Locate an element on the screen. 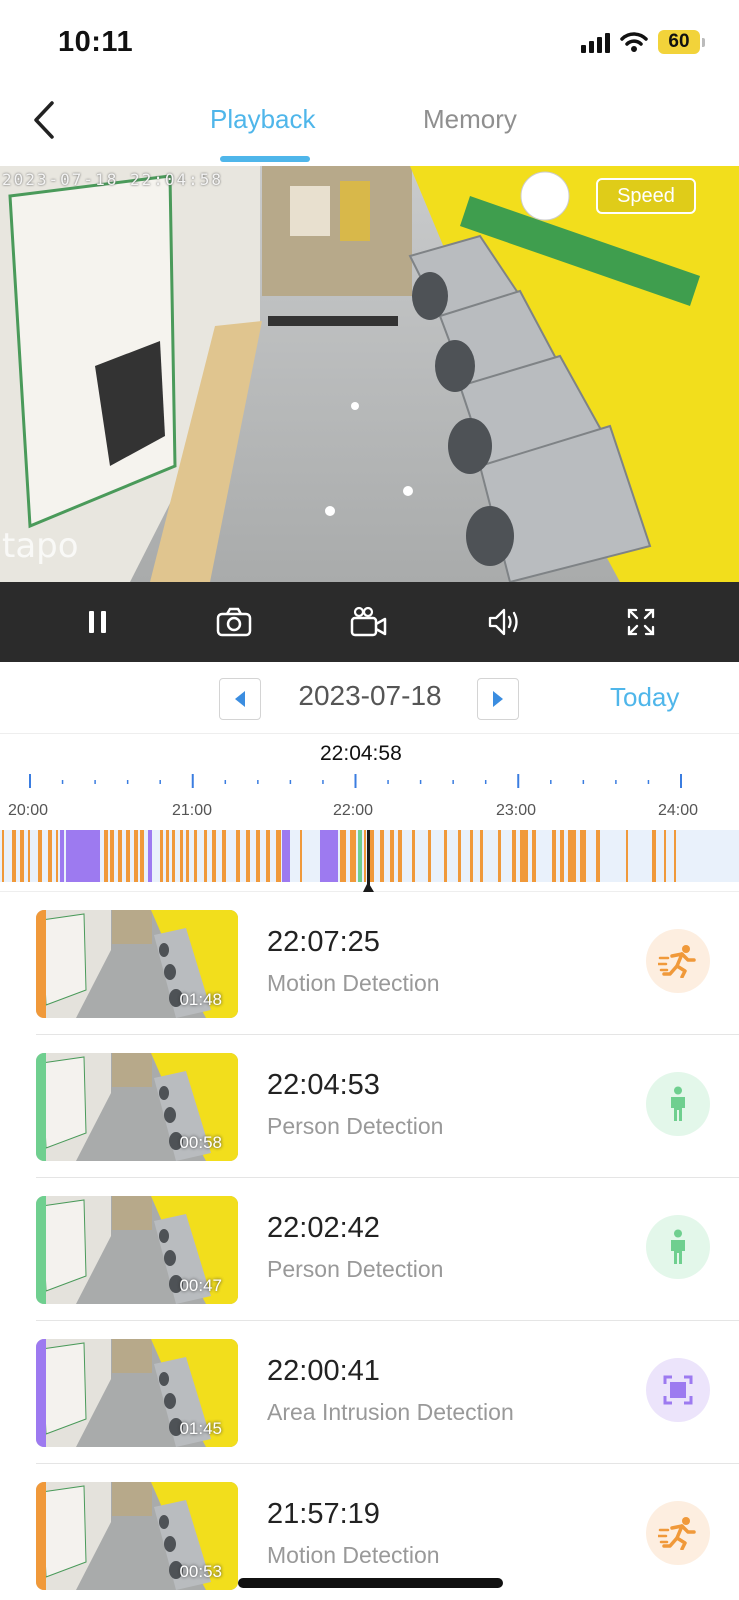 This screenshot has height=1600, width=739. status-icons: 60 is located at coordinates (643, 42).